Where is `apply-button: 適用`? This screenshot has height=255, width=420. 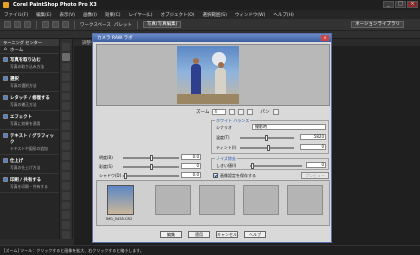
apply-button: 適用 is located at coordinates (199, 234).